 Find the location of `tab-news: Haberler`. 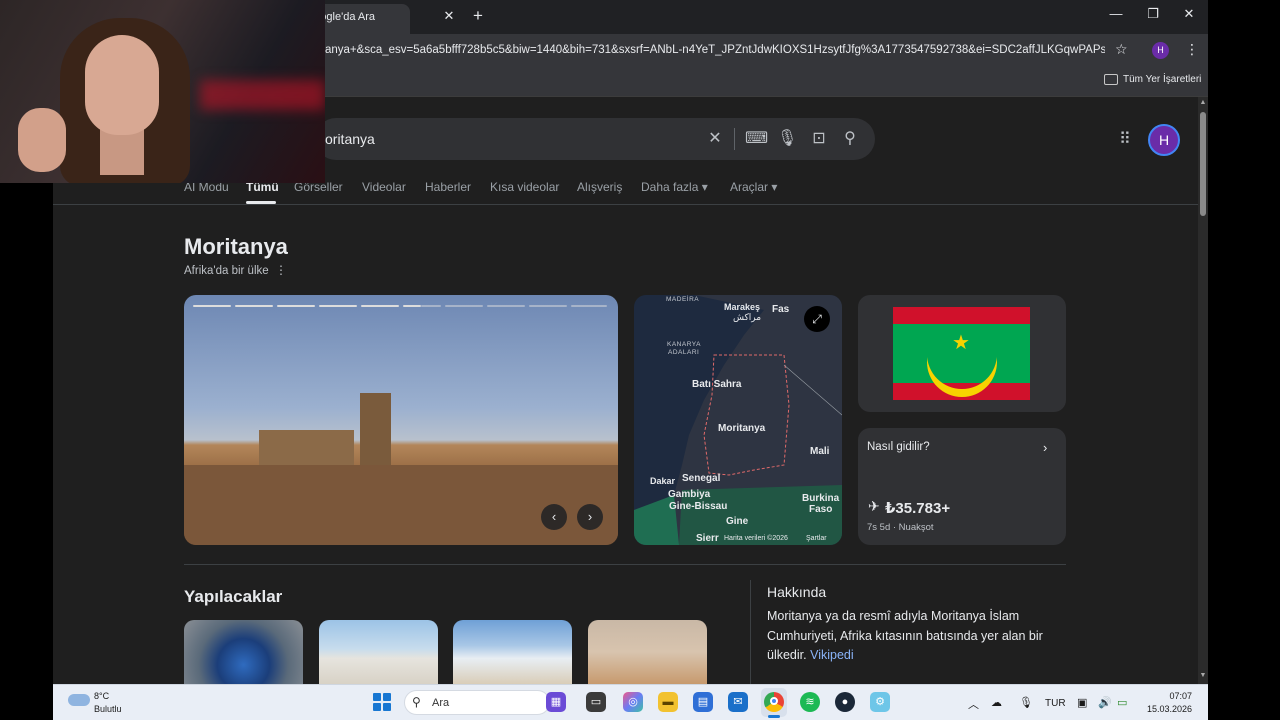

tab-news: Haberler is located at coordinates (448, 187).